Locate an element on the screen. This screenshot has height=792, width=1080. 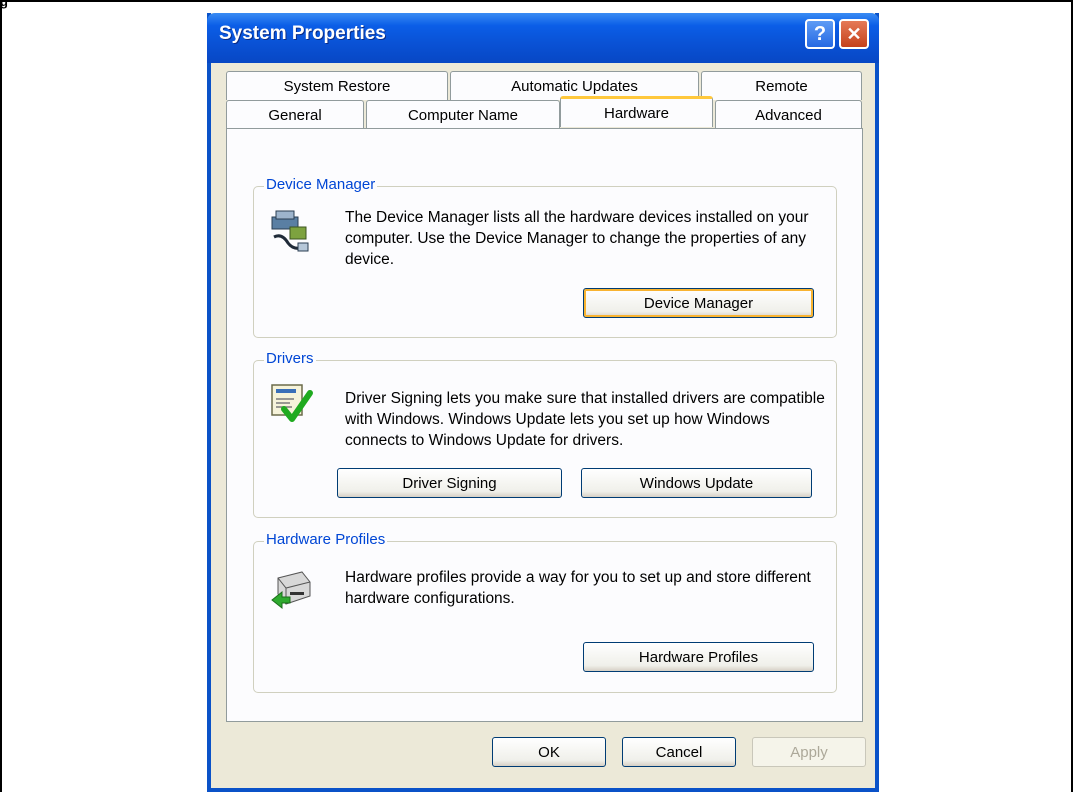
help-button: ? is located at coordinates (820, 34).